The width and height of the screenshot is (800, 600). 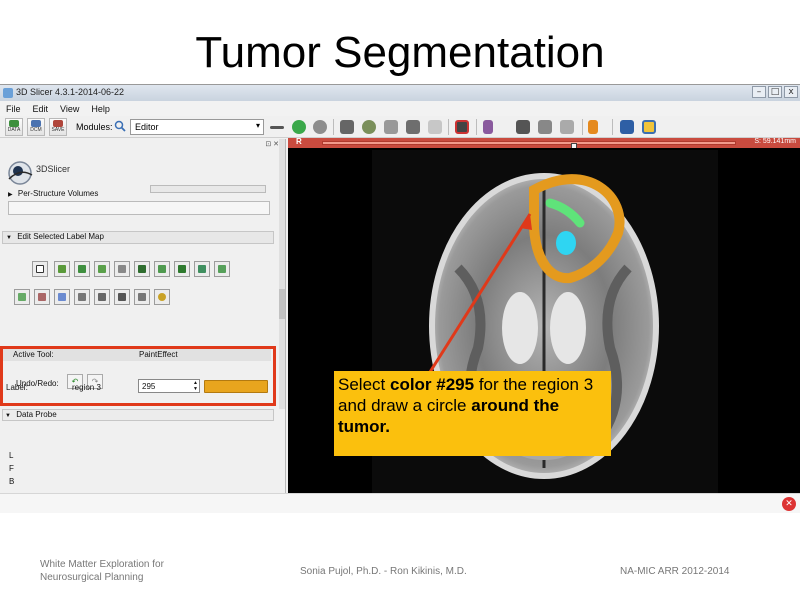 What do you see at coordinates (435, 127) in the screenshot?
I see `annotation-icon` at bounding box center [435, 127].